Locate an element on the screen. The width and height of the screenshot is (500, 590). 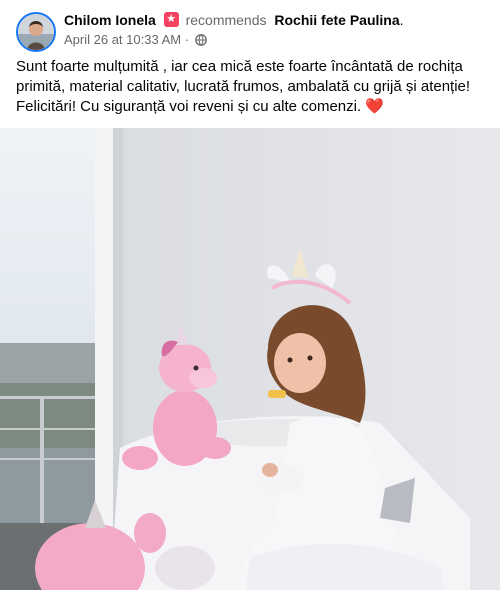
post-timestamp: April 26 at 10:33 AM is located at coordinates (122, 39).